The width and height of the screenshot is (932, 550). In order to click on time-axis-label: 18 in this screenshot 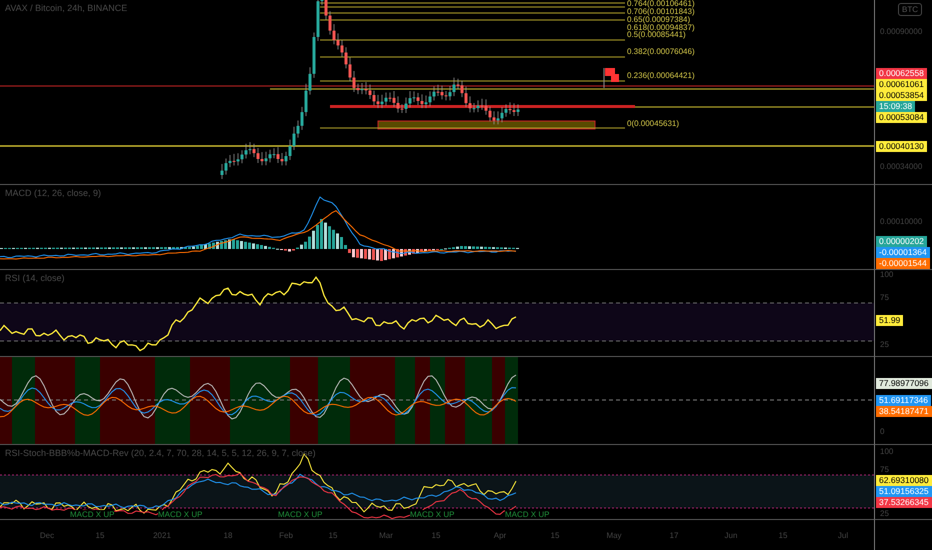, I will do `click(228, 535)`.